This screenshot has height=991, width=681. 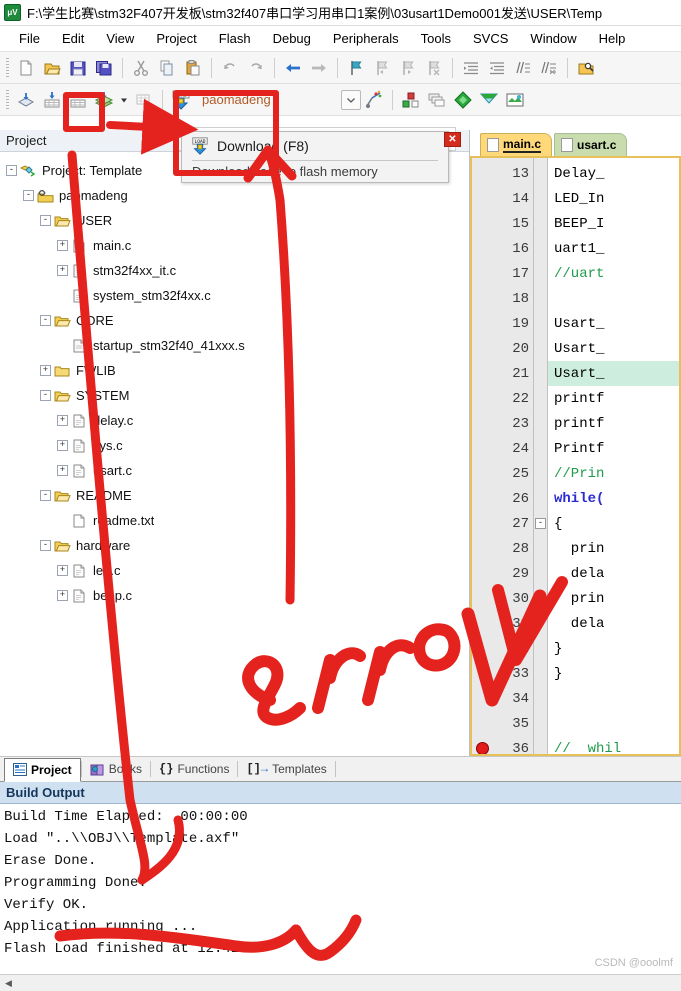 What do you see at coordinates (437, 100) in the screenshot?
I see `manage-rte-icon` at bounding box center [437, 100].